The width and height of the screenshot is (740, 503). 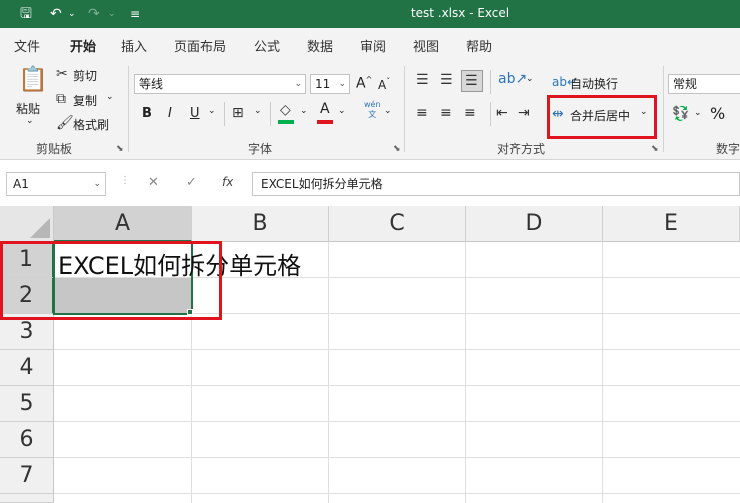 What do you see at coordinates (372, 110) in the screenshot?
I see `phonetic-guide-button: wén 文` at bounding box center [372, 110].